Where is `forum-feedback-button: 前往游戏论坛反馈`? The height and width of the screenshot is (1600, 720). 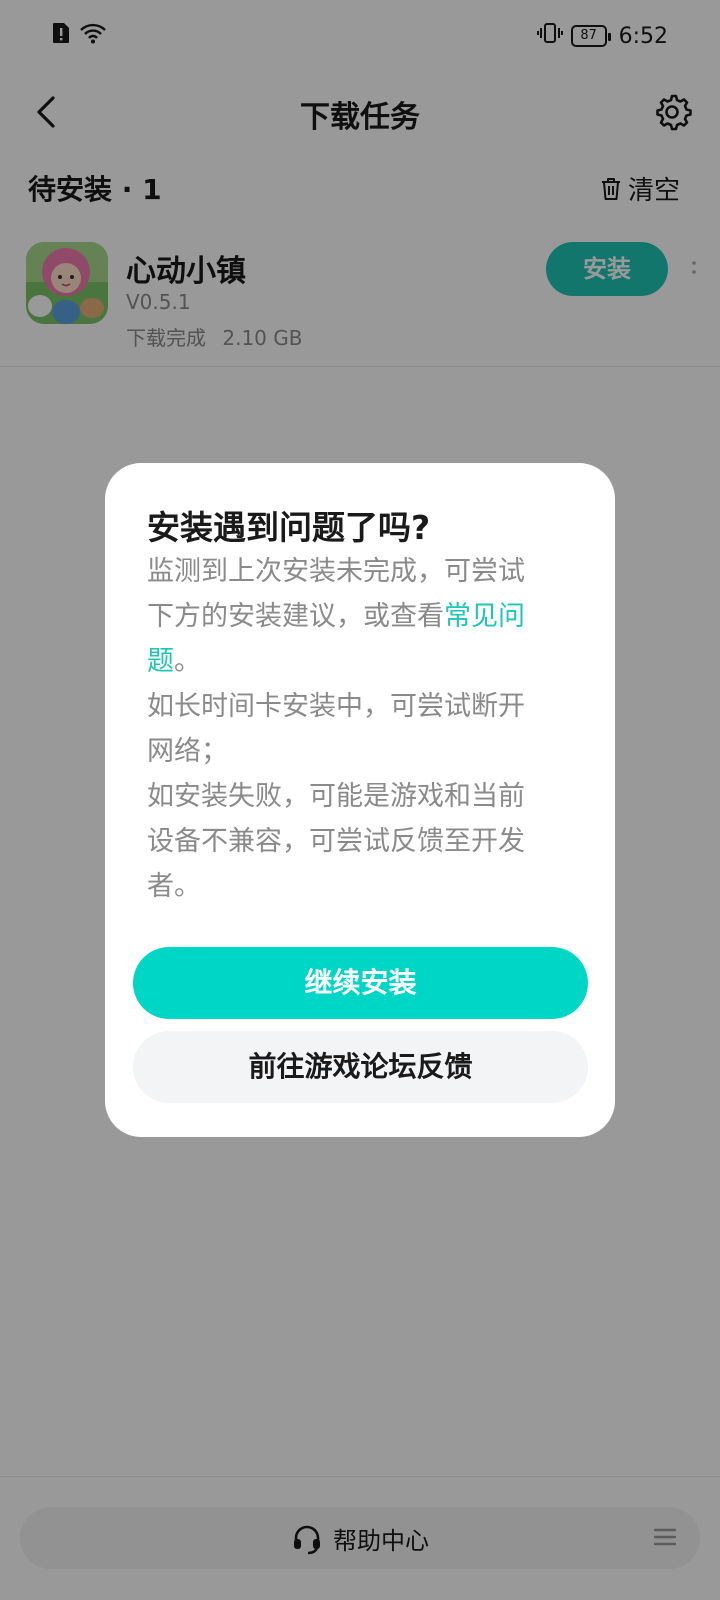 forum-feedback-button: 前往游戏论坛反馈 is located at coordinates (360, 1067).